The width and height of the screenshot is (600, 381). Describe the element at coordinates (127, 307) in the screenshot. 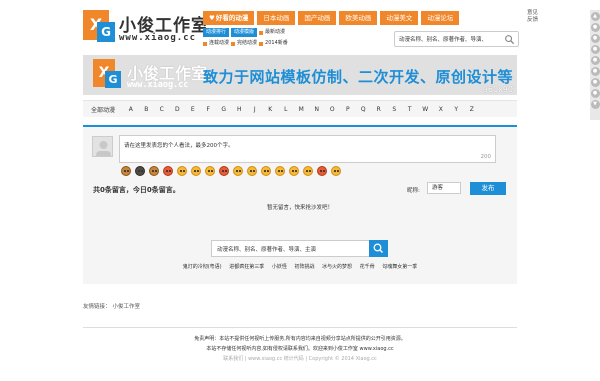

I see `friend-link: 小俊工作室` at that location.